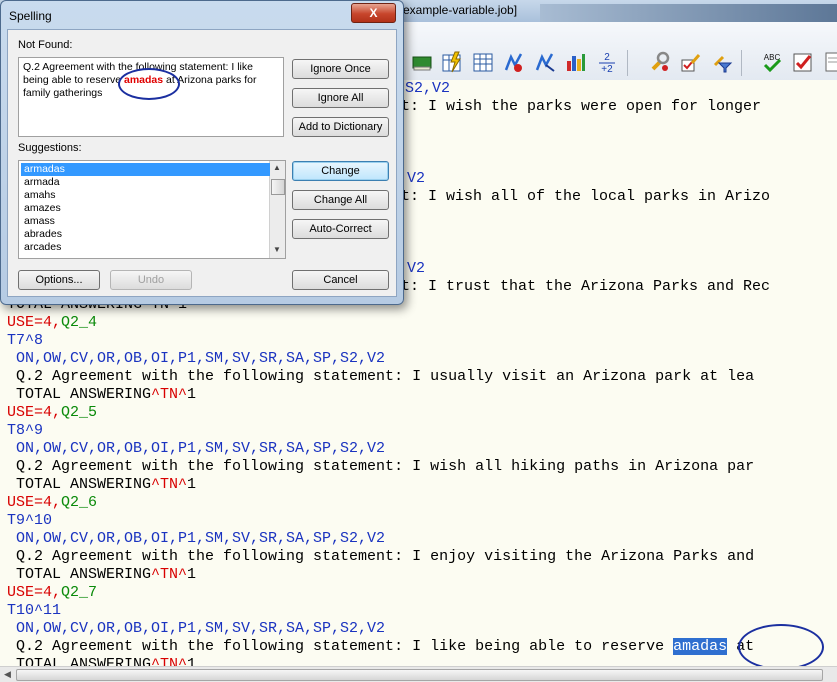 The image size is (837, 682). What do you see at coordinates (340, 98) in the screenshot?
I see `ignore-all-button: Ignore All` at bounding box center [340, 98].